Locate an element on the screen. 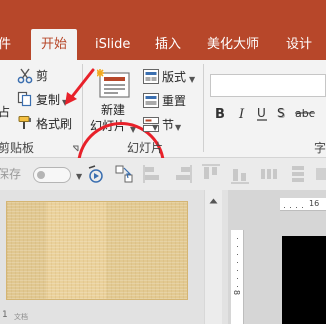 The height and width of the screenshot is (324, 326). font-group-label: 字 is located at coordinates (320, 148).